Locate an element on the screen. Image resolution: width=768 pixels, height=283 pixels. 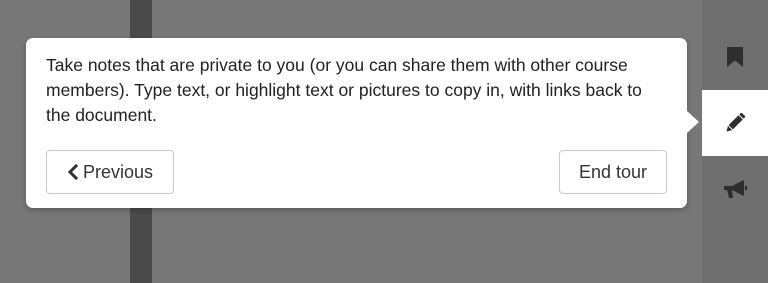
announcements-button is located at coordinates (735, 189).